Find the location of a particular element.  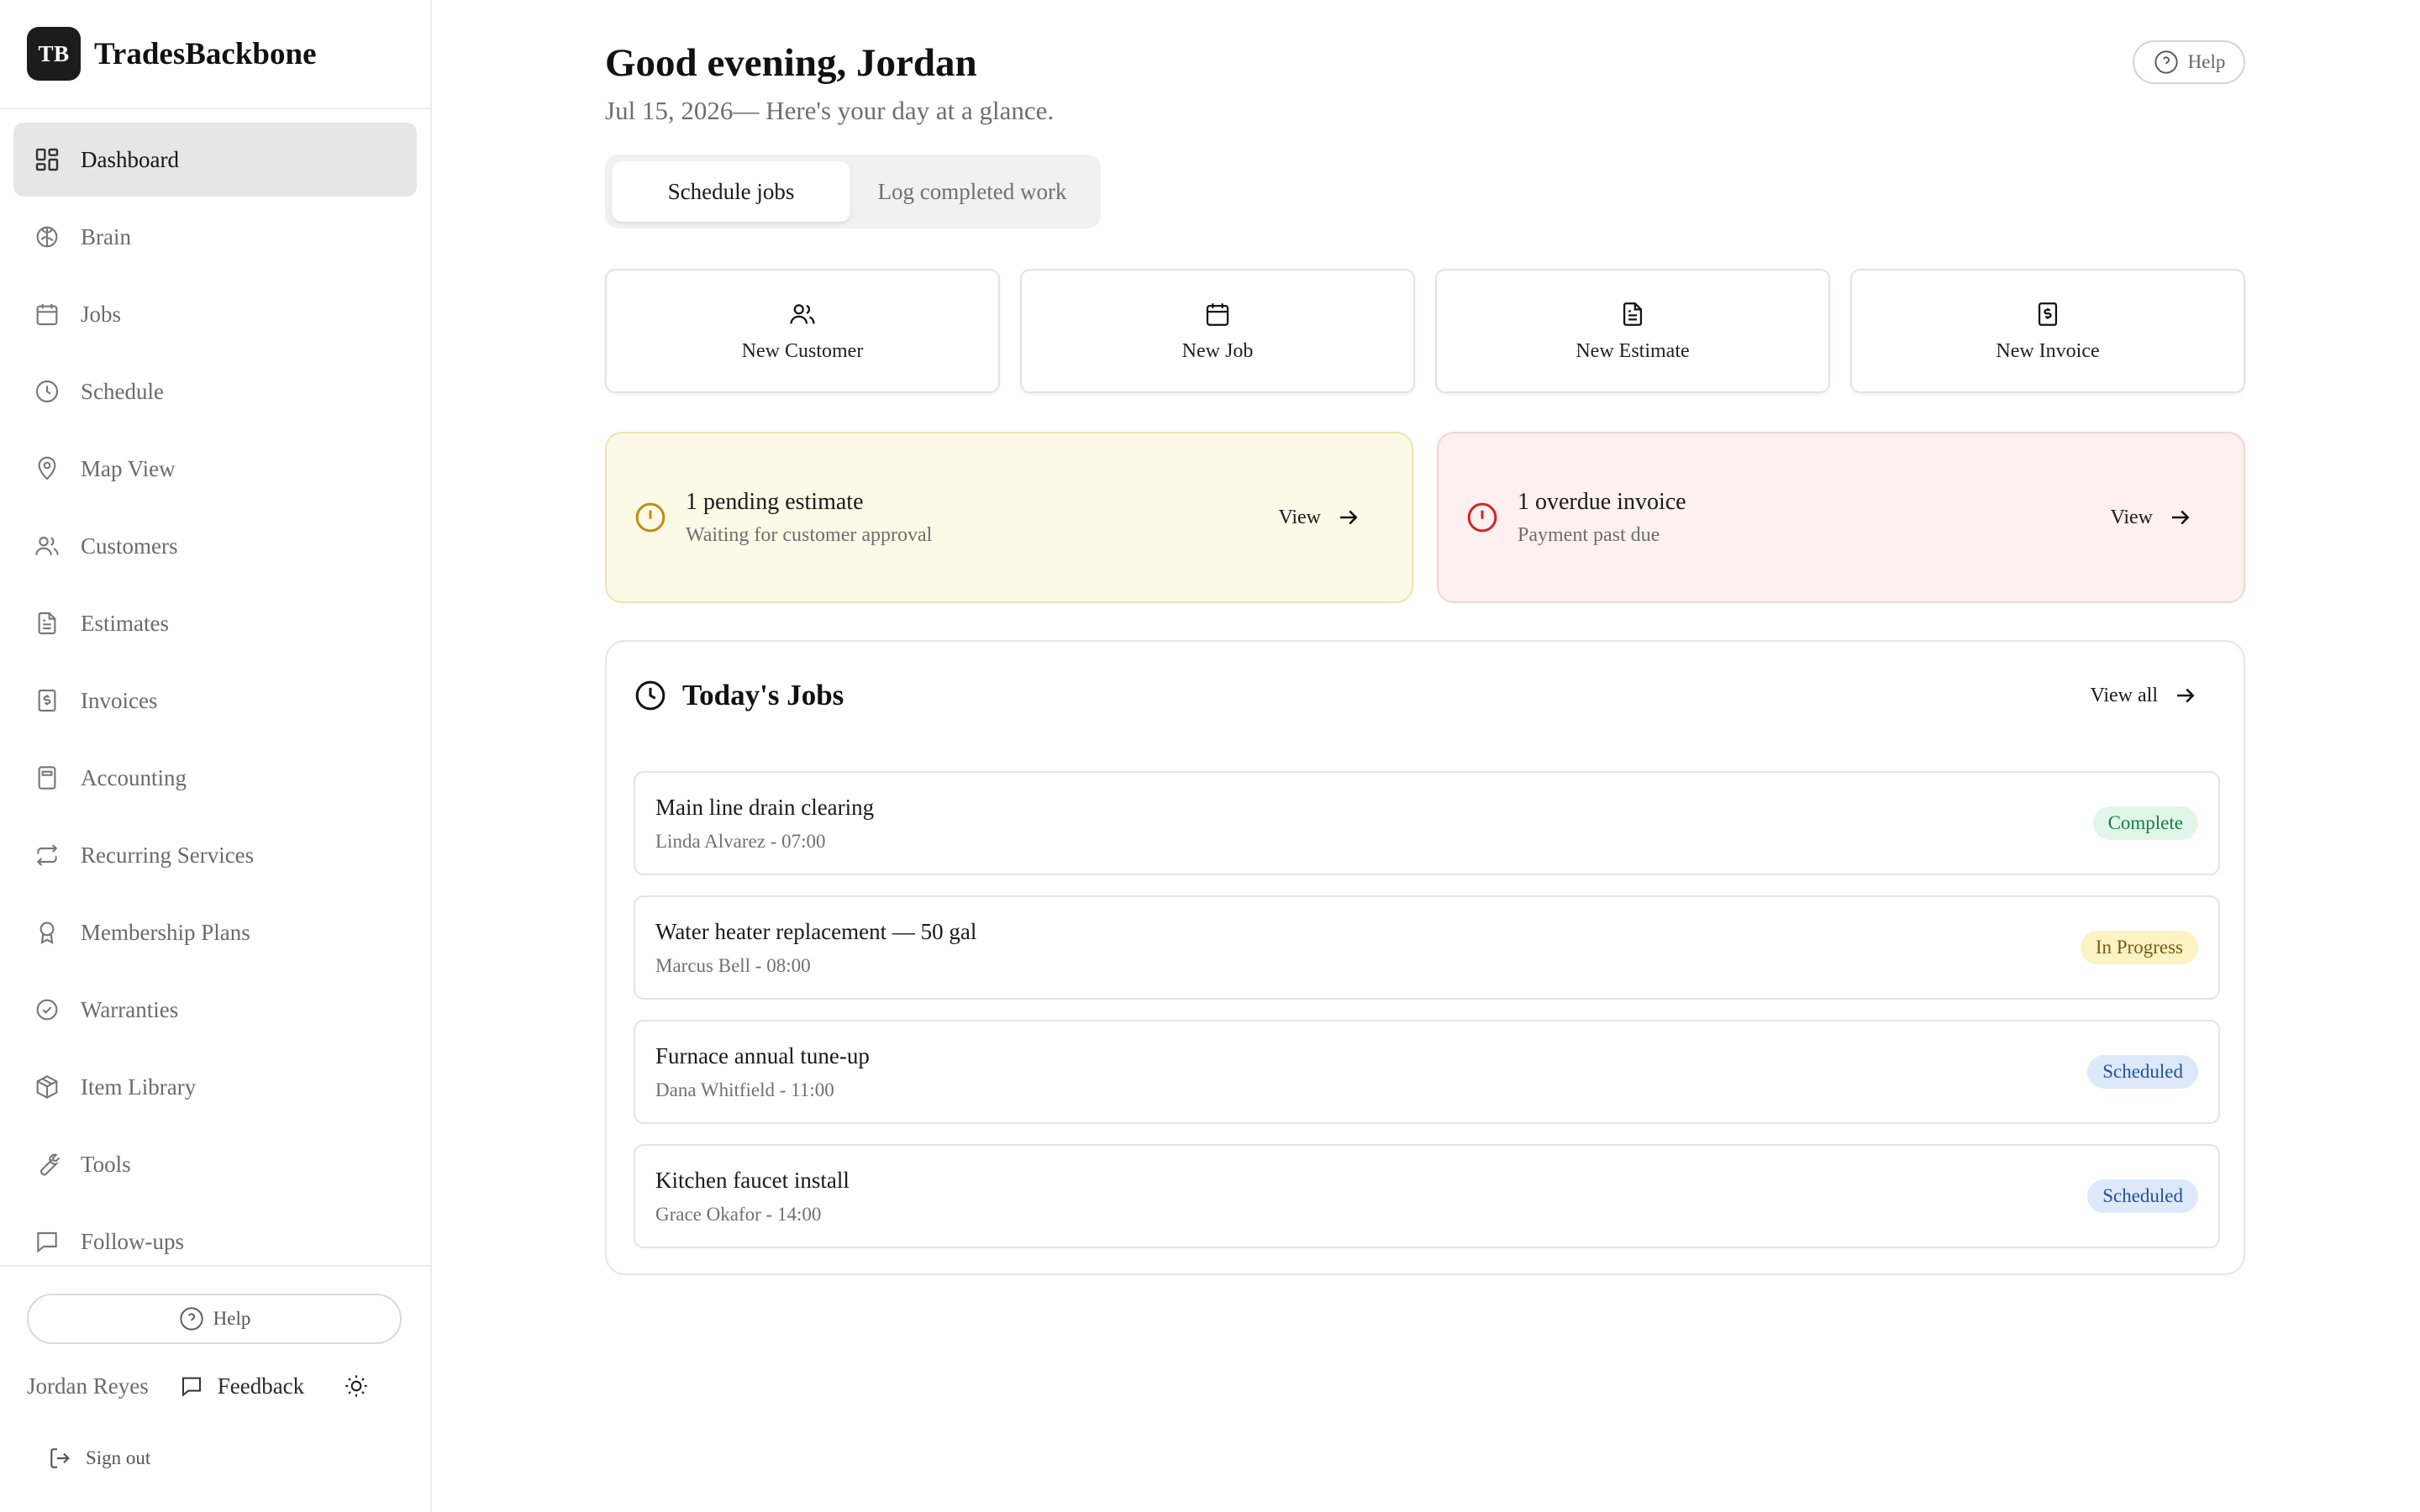

feedback-button: Feedback is located at coordinates (241, 1386).